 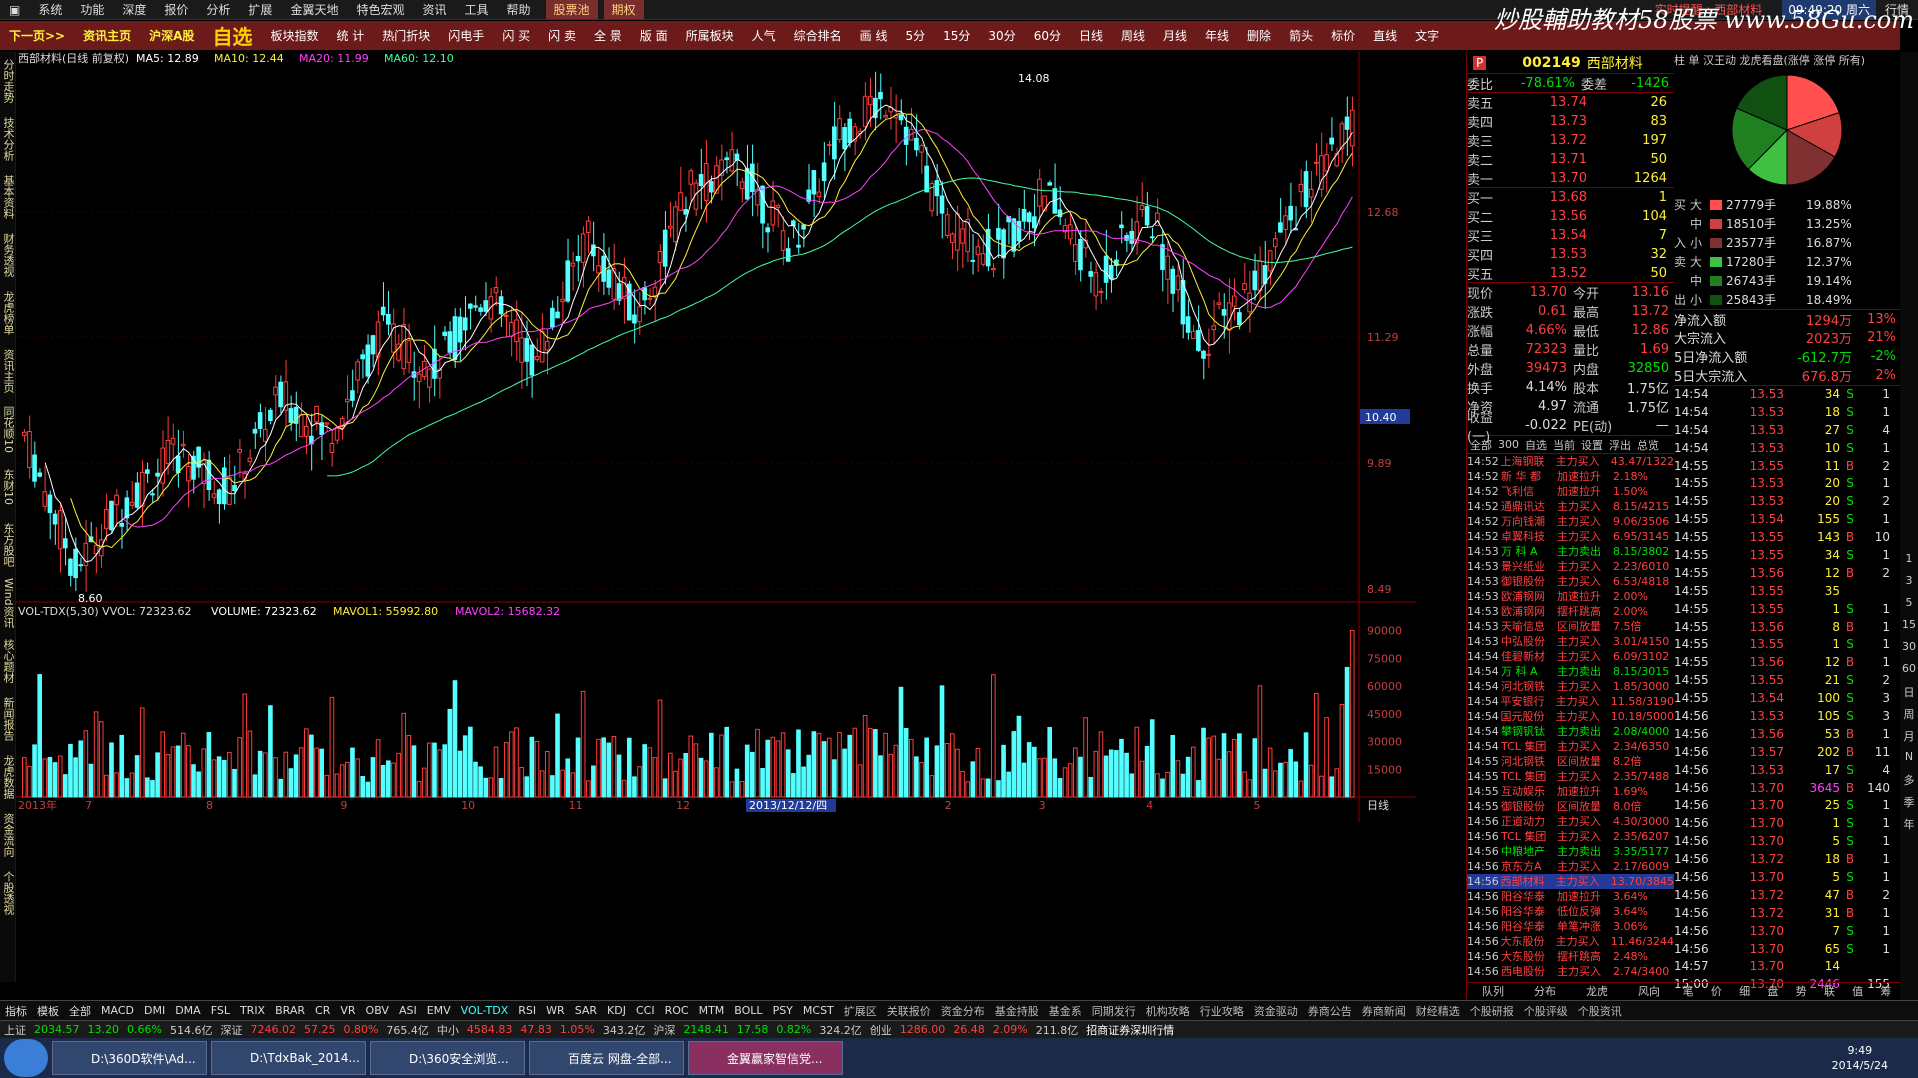 What do you see at coordinates (1570, 491) in the screenshot?
I see `news-row: 14:52 飞利信 加速拉升 1.50%` at bounding box center [1570, 491].